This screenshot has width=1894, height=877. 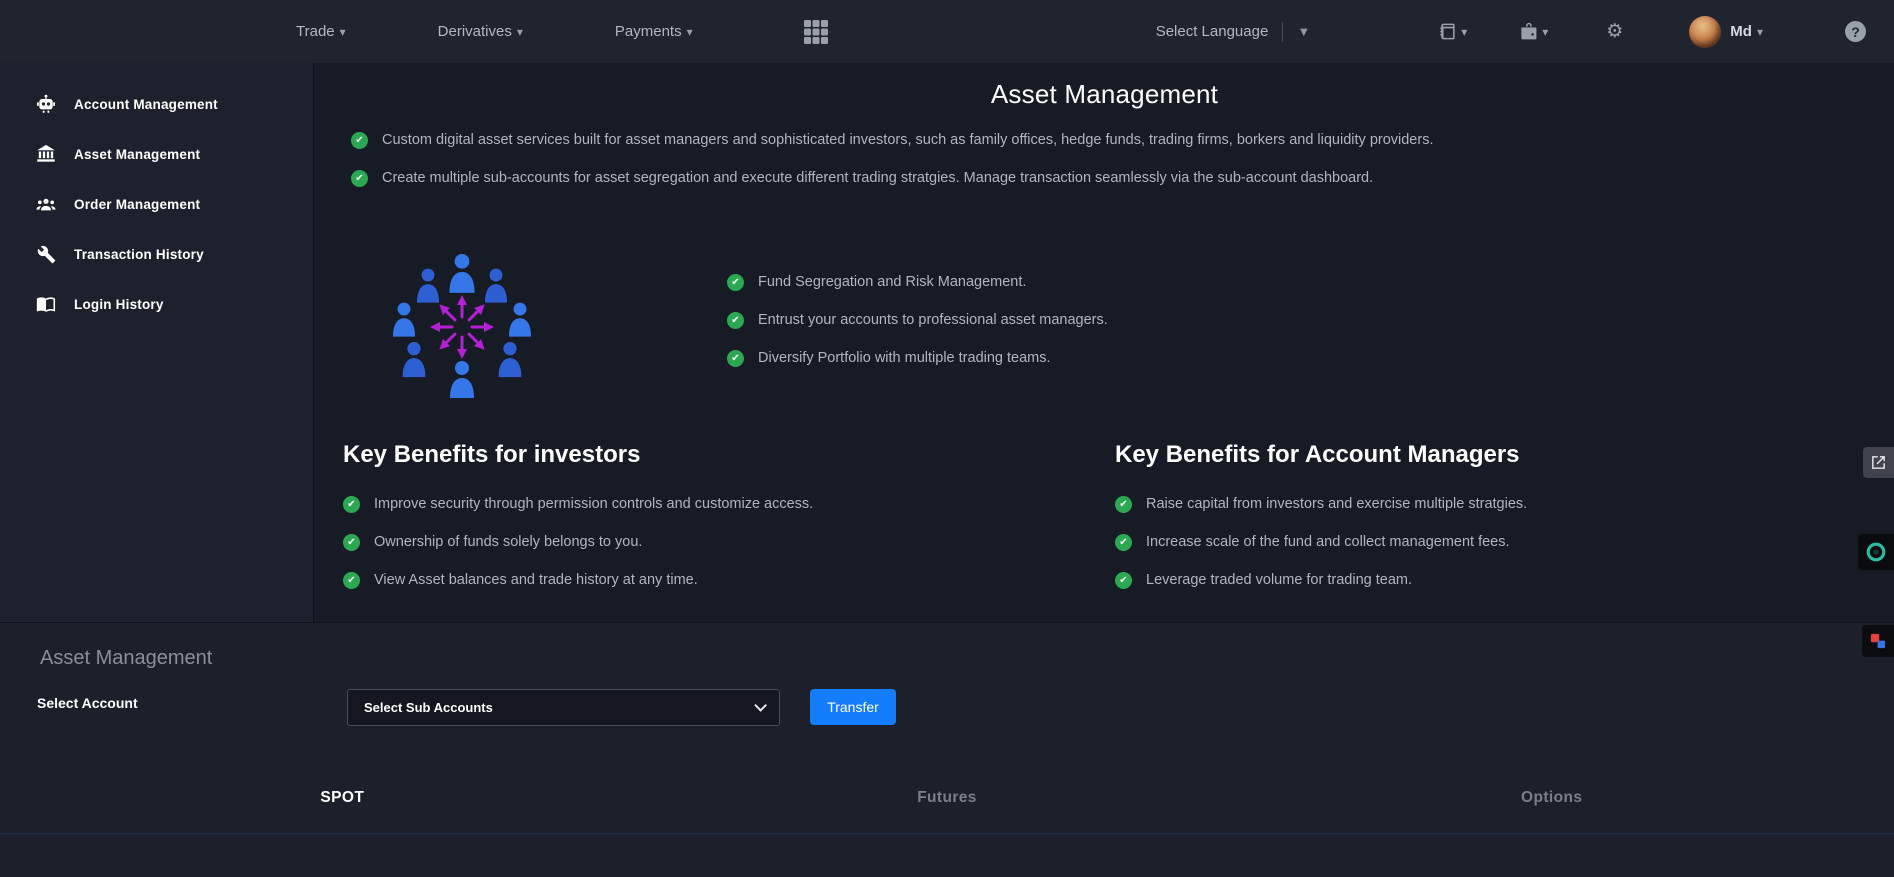 What do you see at coordinates (1493, 31) in the screenshot?
I see `nav-icon-group` at bounding box center [1493, 31].